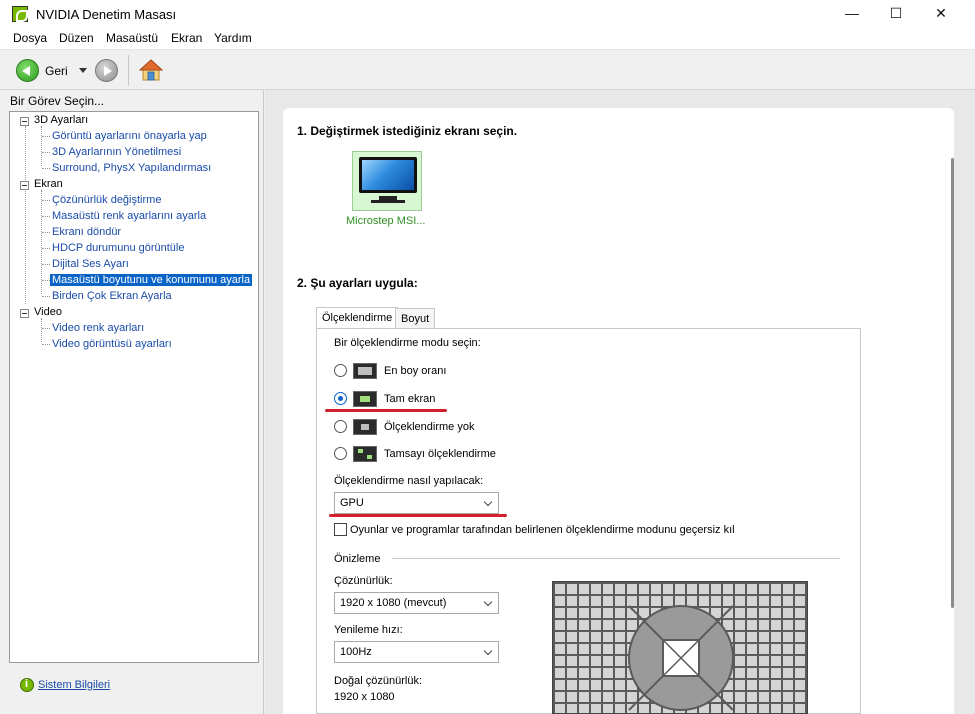  What do you see at coordinates (365, 454) in the screenshot?
I see `integer-scaling-icon` at bounding box center [365, 454].